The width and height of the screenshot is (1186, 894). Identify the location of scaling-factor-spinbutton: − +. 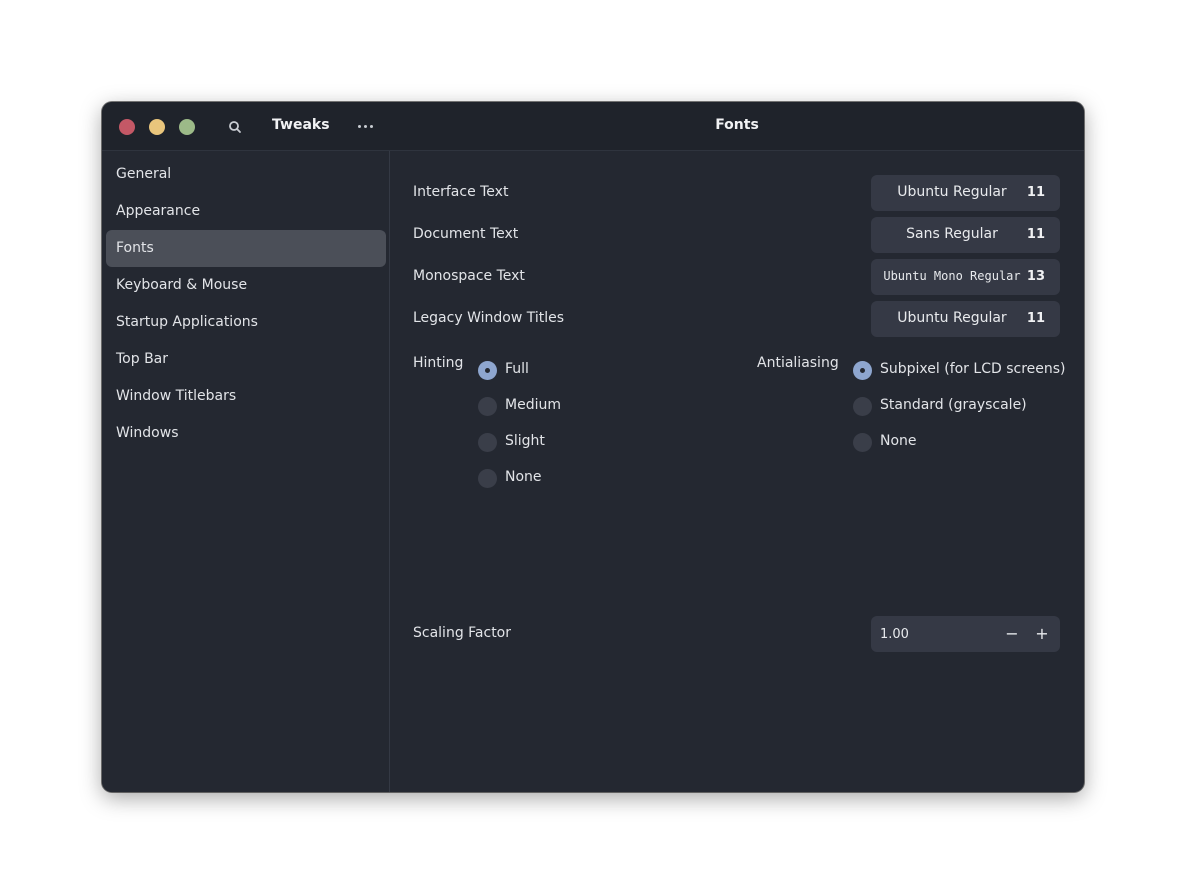
(965, 634).